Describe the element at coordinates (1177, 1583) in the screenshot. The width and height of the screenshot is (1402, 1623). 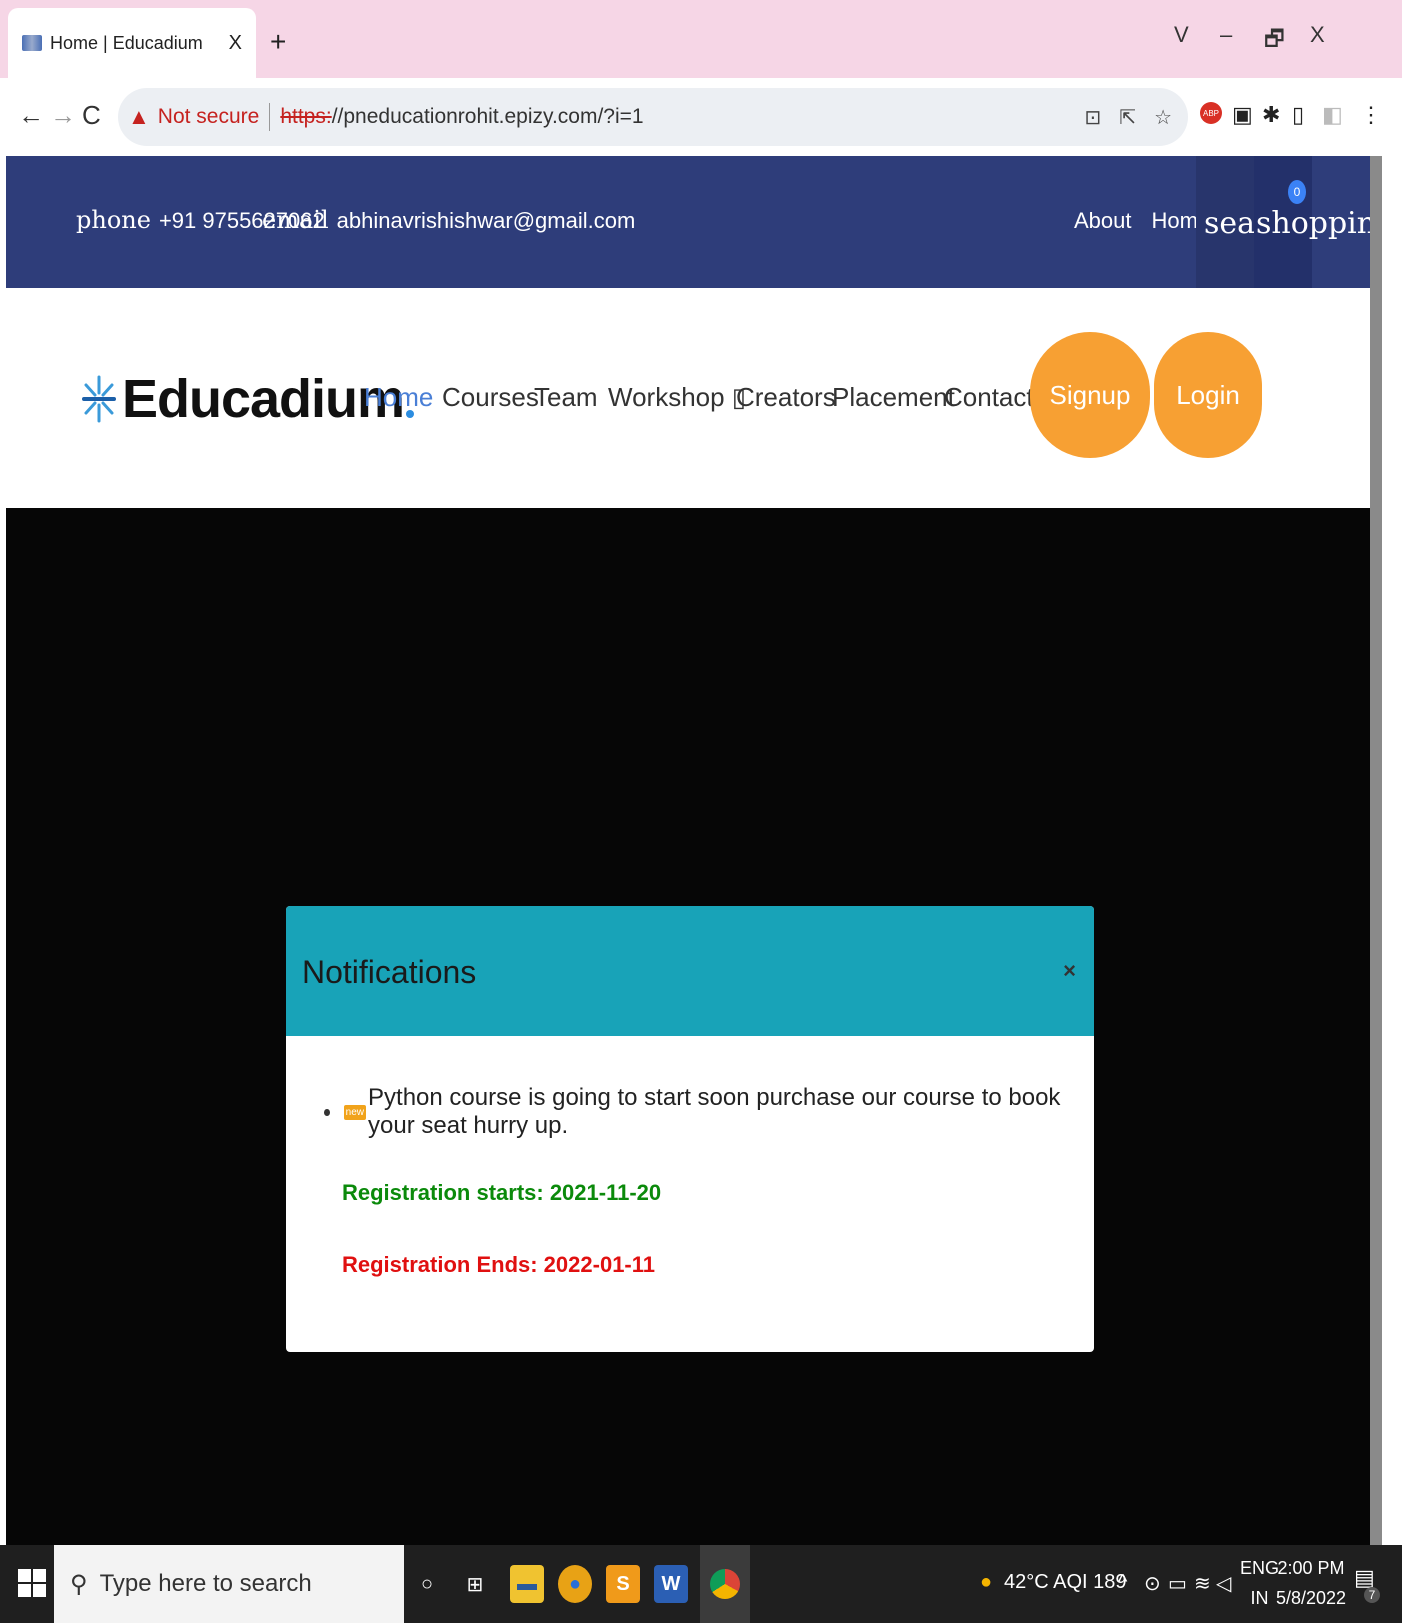
I see `battery-icon: ▭` at that location.